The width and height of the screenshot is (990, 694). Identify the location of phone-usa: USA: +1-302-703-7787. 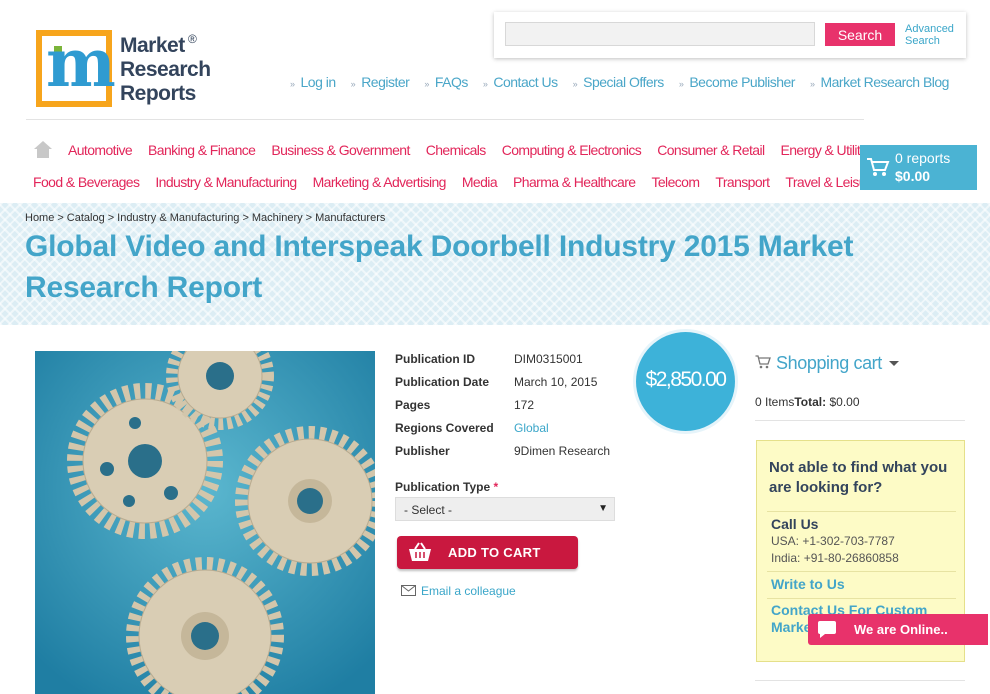
(833, 541).